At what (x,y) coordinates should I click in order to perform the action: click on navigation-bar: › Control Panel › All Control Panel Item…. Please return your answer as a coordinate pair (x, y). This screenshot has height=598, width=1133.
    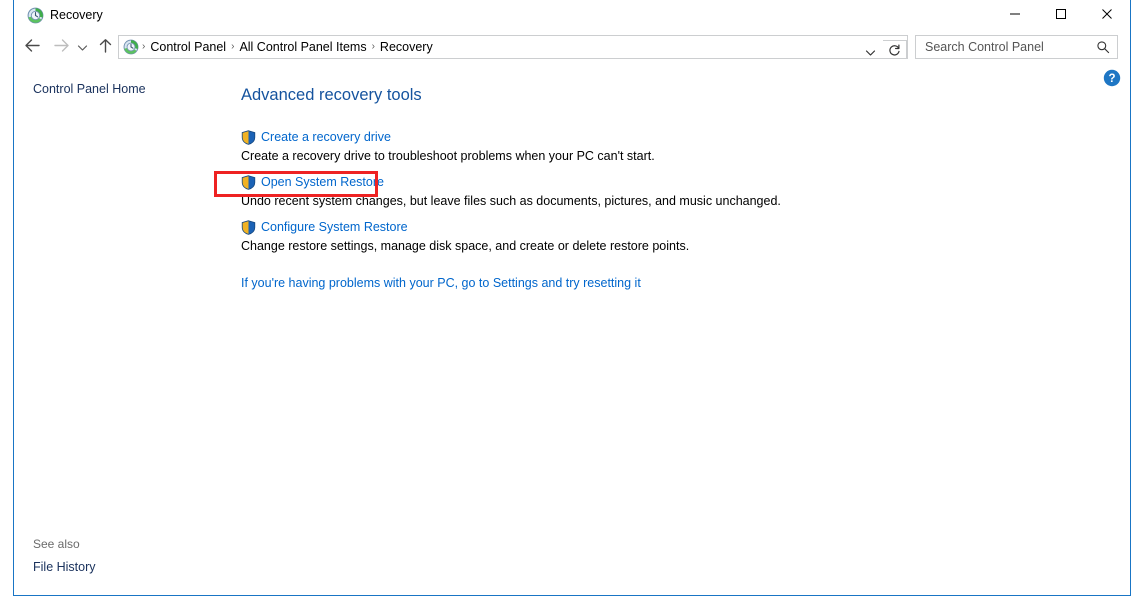
    Looking at the image, I should click on (572, 47).